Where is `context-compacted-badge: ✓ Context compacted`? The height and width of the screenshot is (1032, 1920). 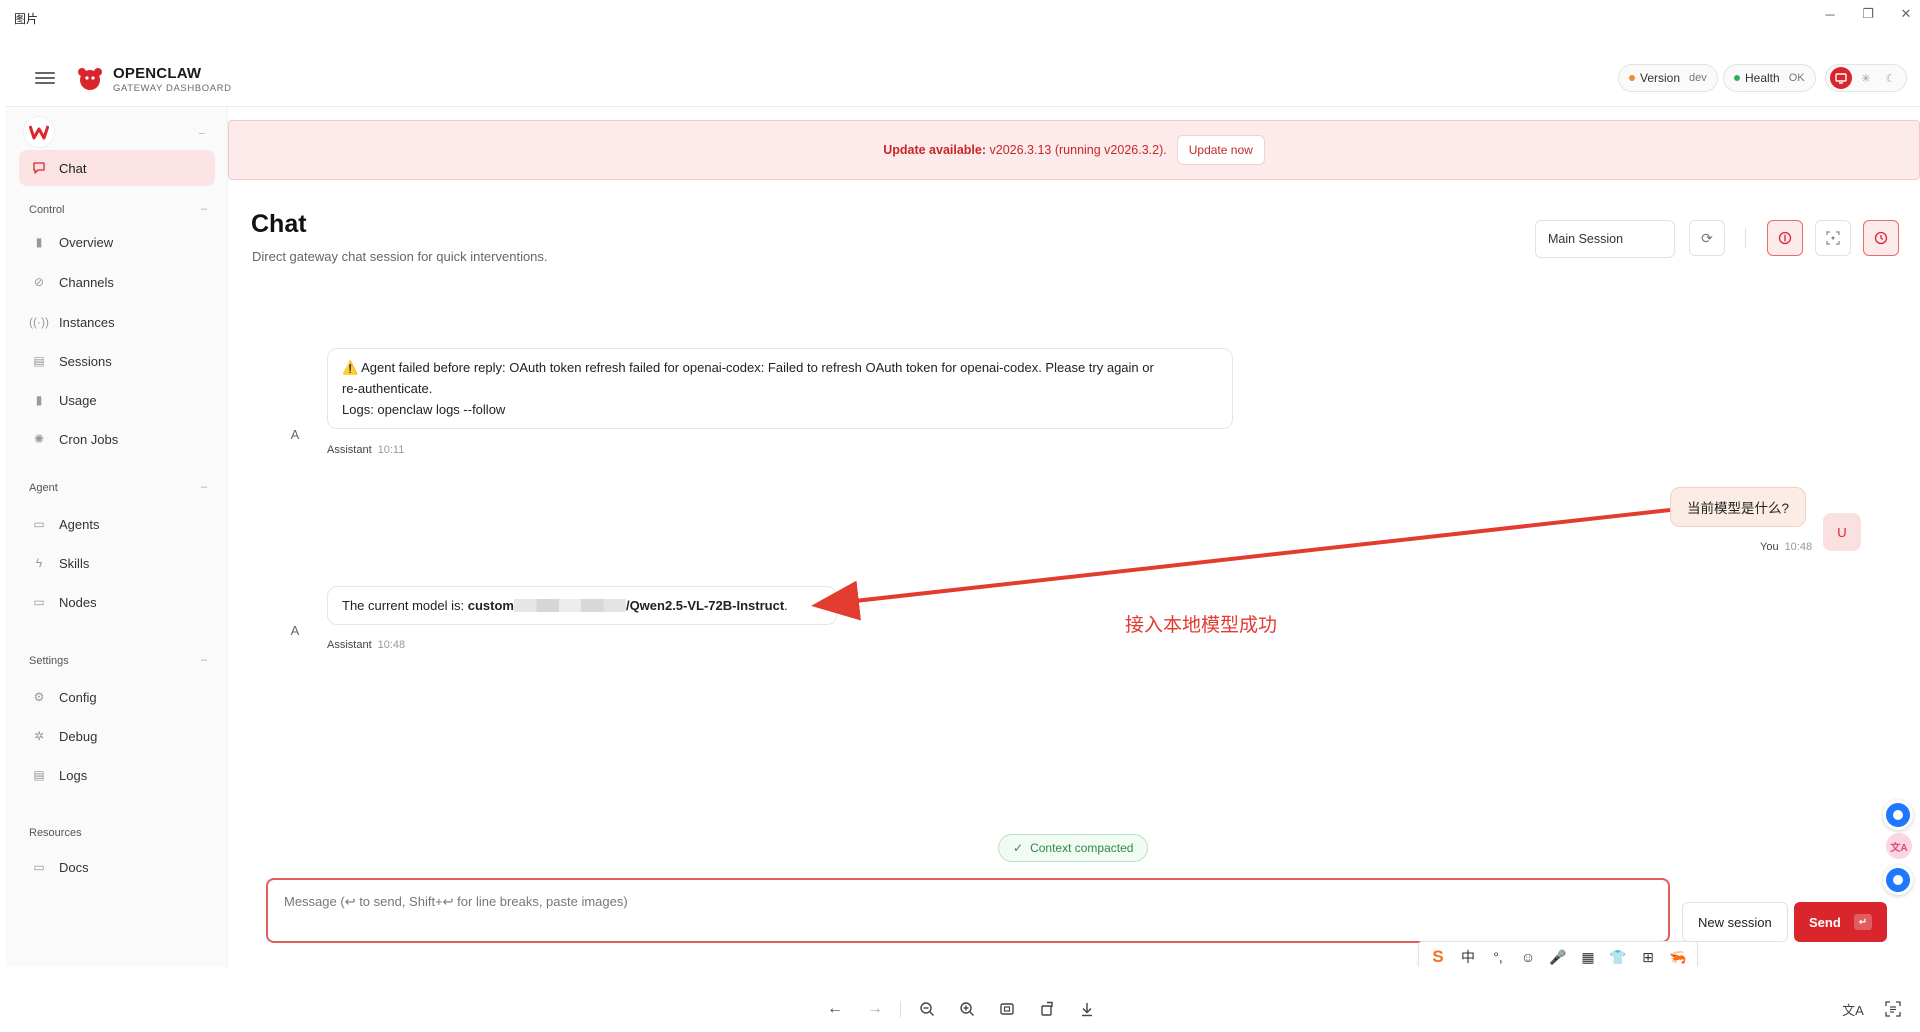
context-compacted-badge: ✓ Context compacted is located at coordinates (1073, 848).